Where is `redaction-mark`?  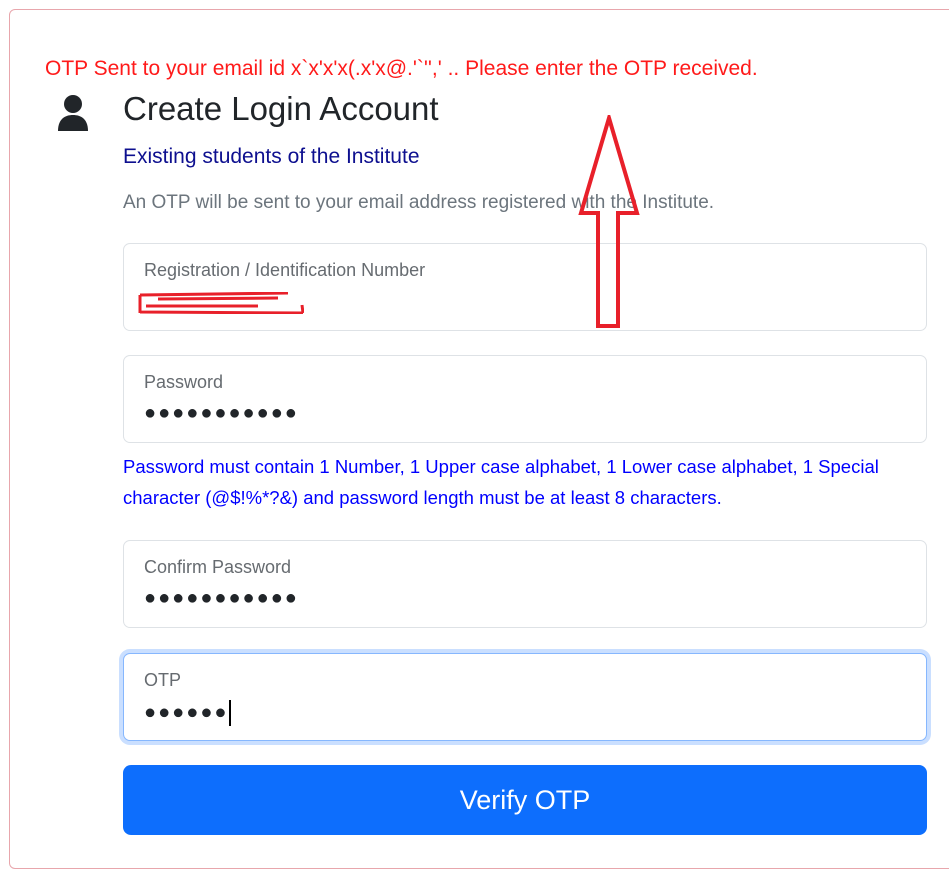
redaction-mark is located at coordinates (221, 303).